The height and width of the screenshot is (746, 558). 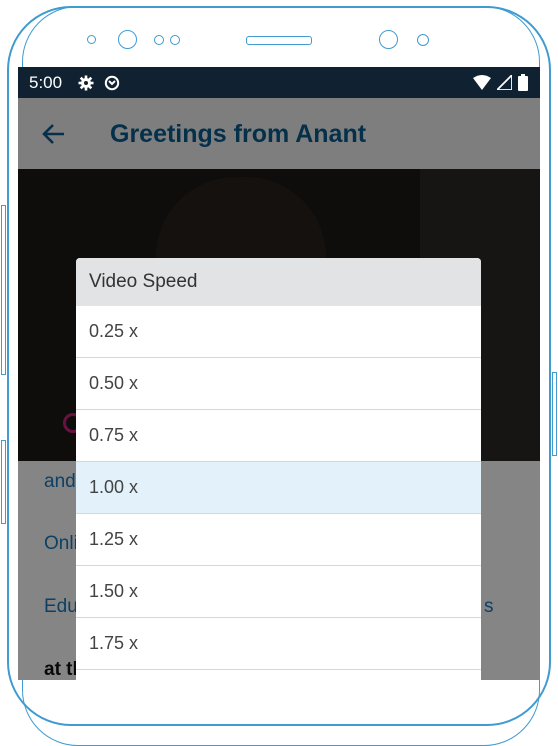 What do you see at coordinates (388, 39) in the screenshot?
I see `proximity-sensor` at bounding box center [388, 39].